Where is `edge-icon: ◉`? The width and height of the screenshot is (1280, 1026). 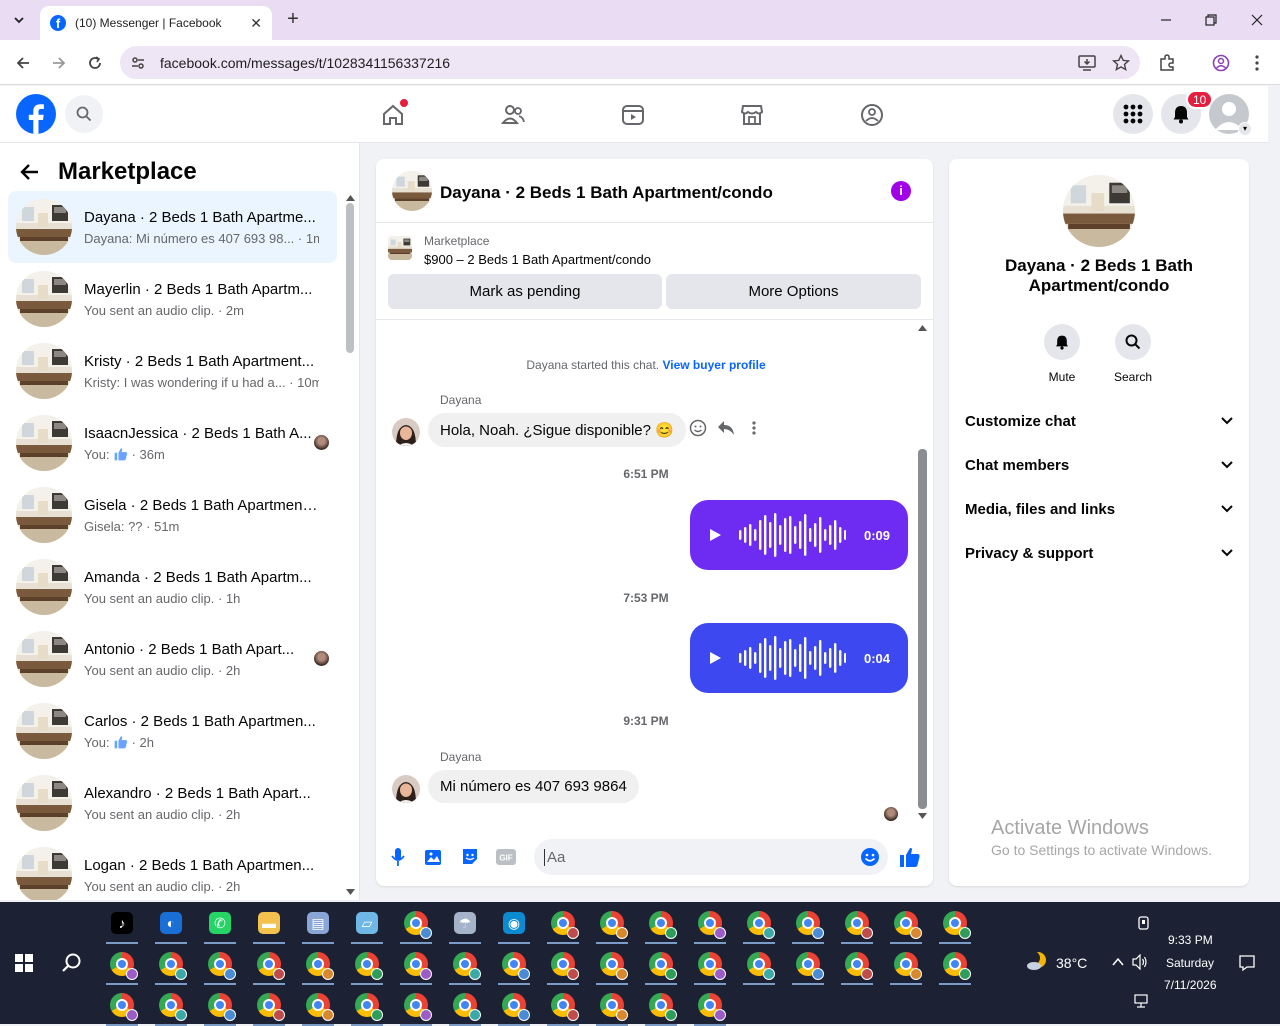
edge-icon: ◉ is located at coordinates (514, 924).